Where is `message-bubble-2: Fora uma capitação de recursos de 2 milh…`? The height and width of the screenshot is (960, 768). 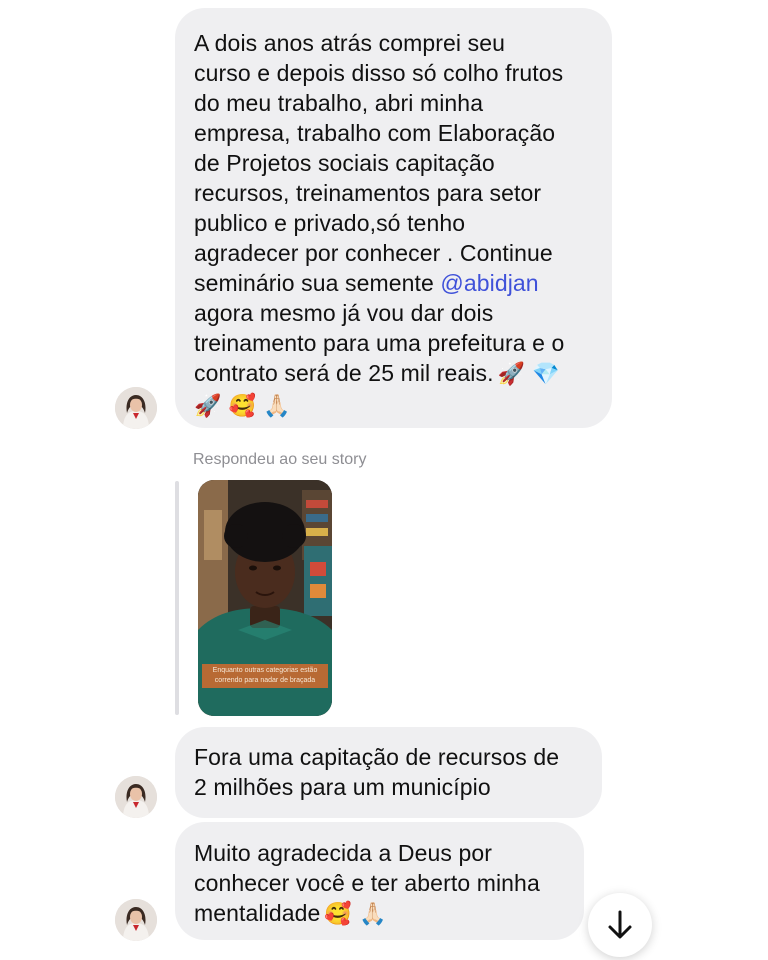 message-bubble-2: Fora uma capitação de recursos de 2 milh… is located at coordinates (388, 772).